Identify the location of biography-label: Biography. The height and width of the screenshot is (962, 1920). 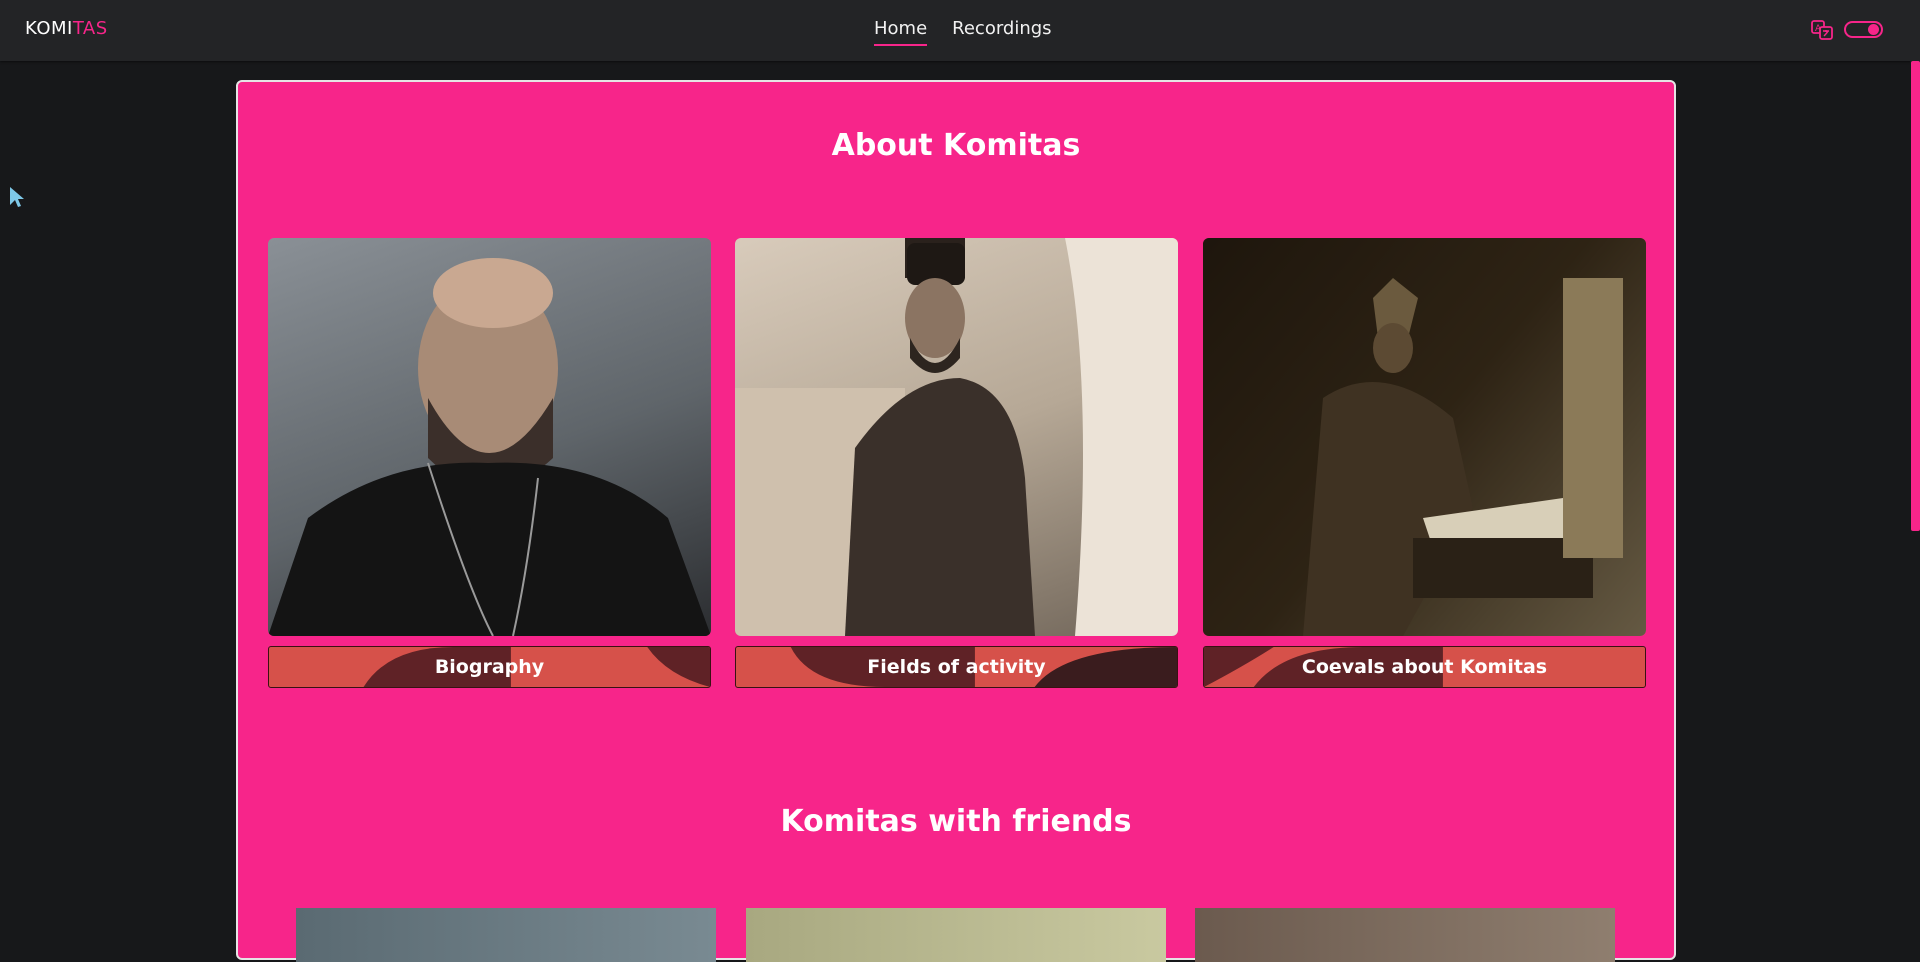
(489, 667).